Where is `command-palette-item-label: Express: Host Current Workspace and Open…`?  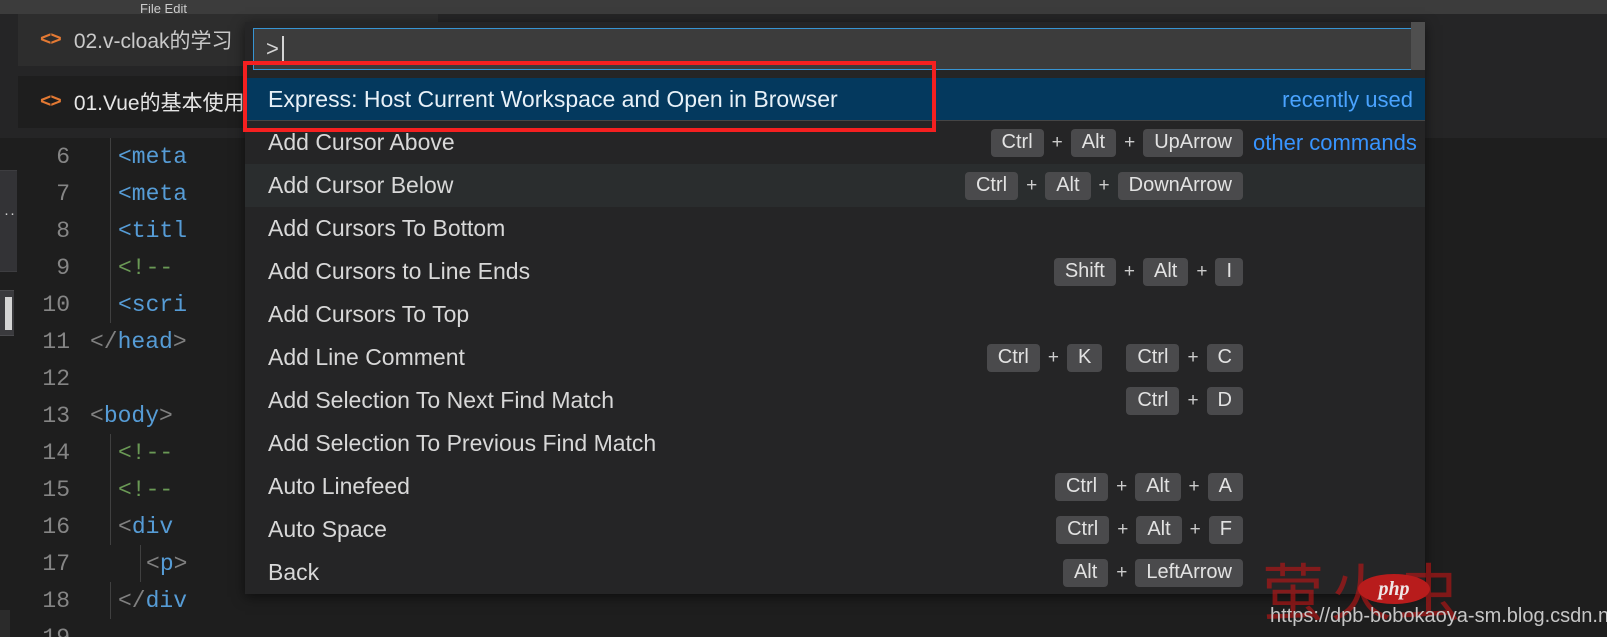
command-palette-item-label: Express: Host Current Workspace and Open… is located at coordinates (553, 99).